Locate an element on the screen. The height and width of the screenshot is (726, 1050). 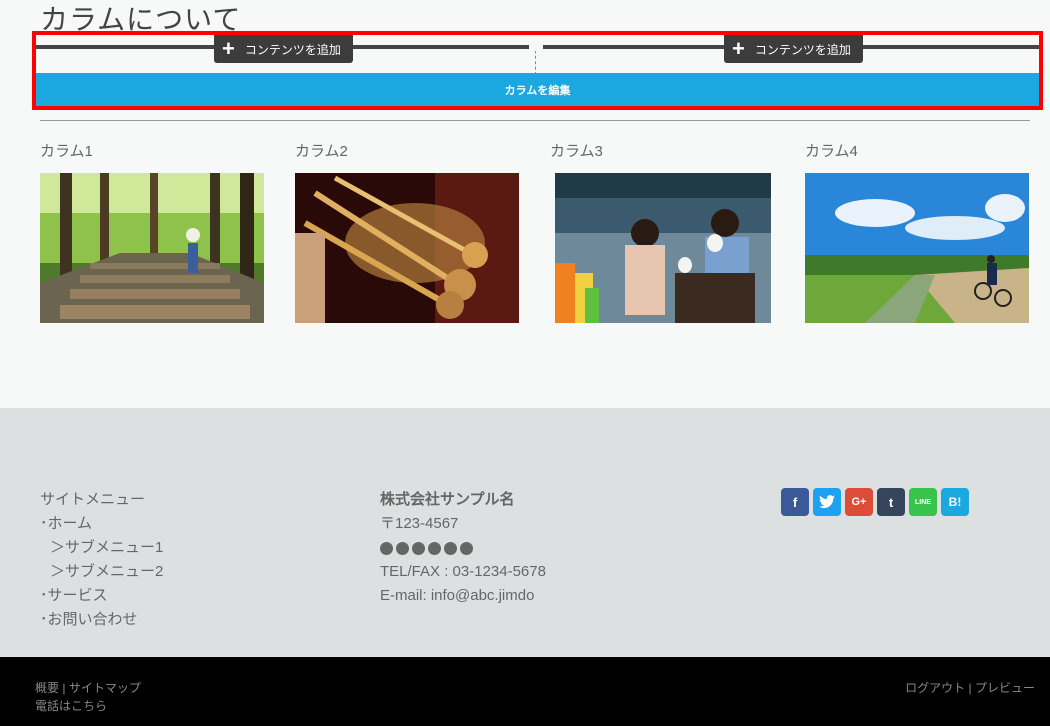
hatena-bookmark-icon: B! is located at coordinates (955, 502).